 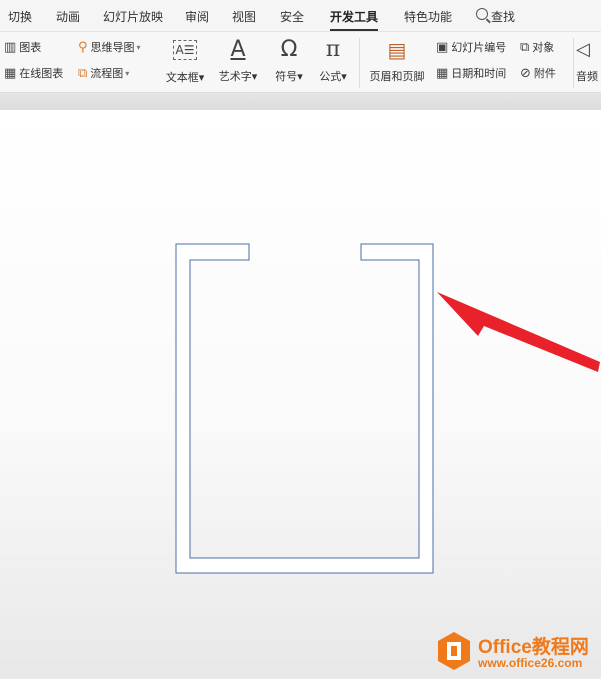 What do you see at coordinates (10, 47) in the screenshot?
I see `bar-chart-icon: ▥` at bounding box center [10, 47].